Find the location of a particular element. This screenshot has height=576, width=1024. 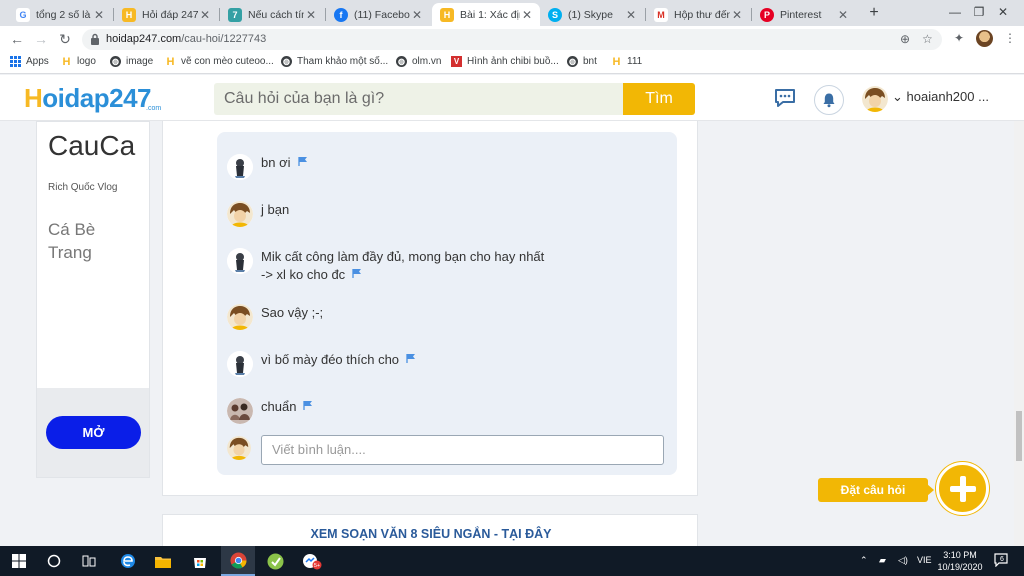

app-icon-green is located at coordinates (275, 561).